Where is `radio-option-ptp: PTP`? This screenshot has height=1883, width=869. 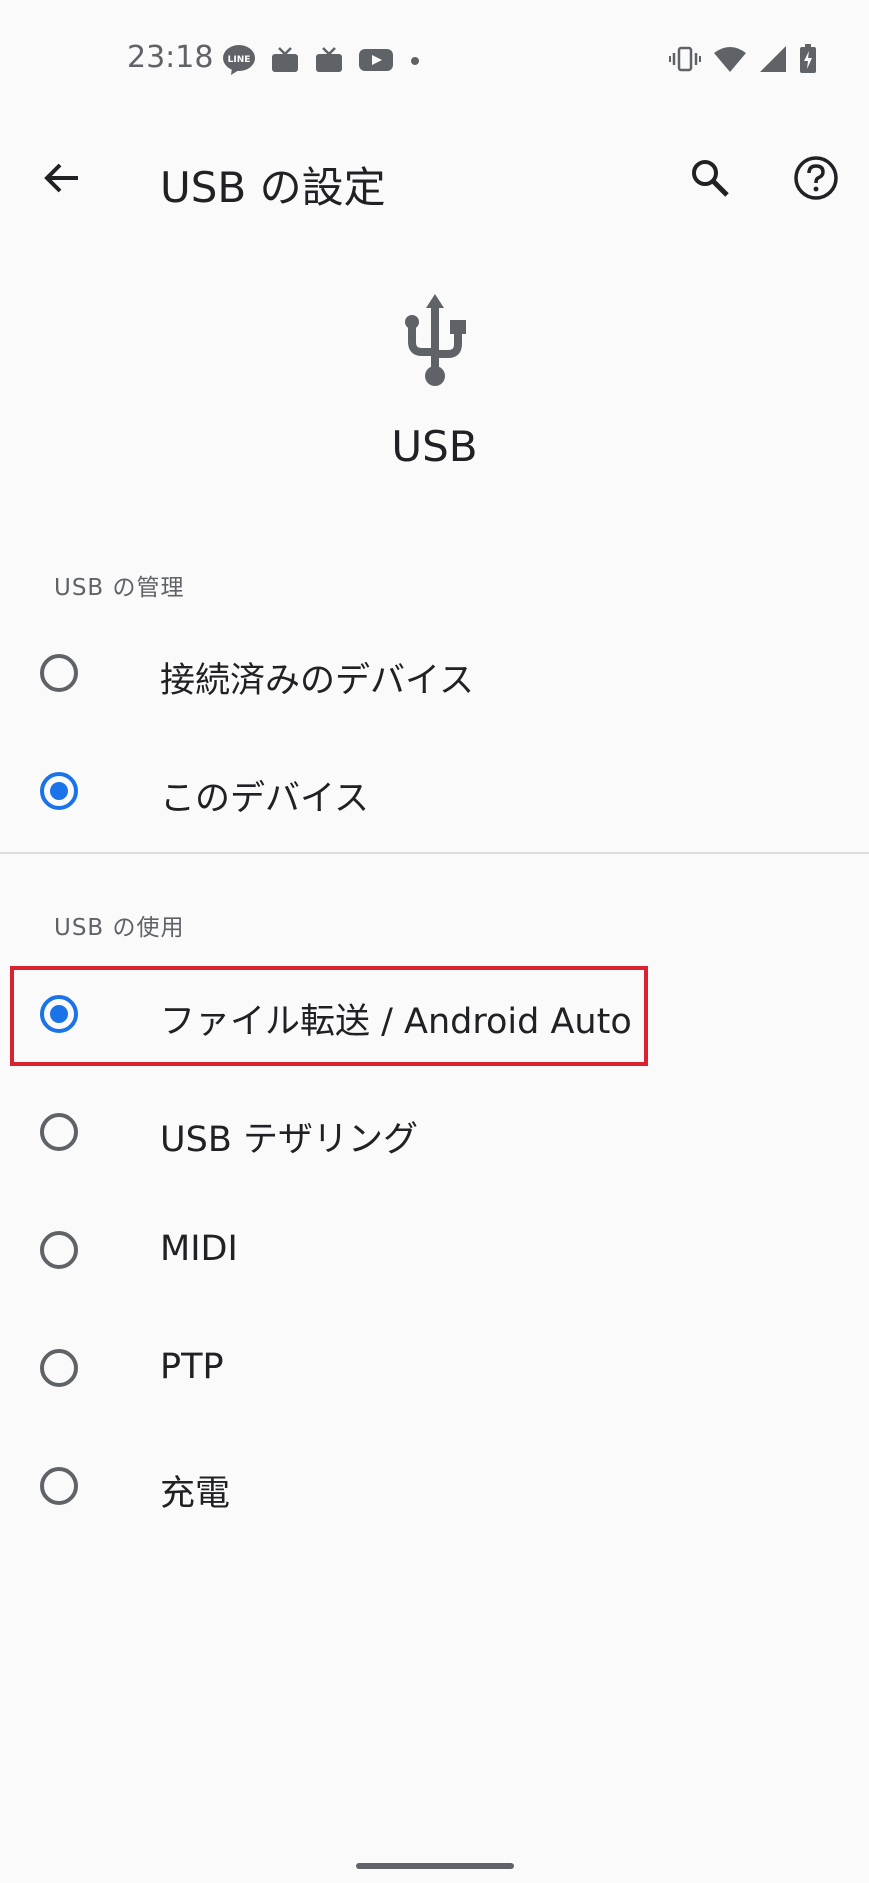
radio-option-ptp: PTP is located at coordinates (434, 1370).